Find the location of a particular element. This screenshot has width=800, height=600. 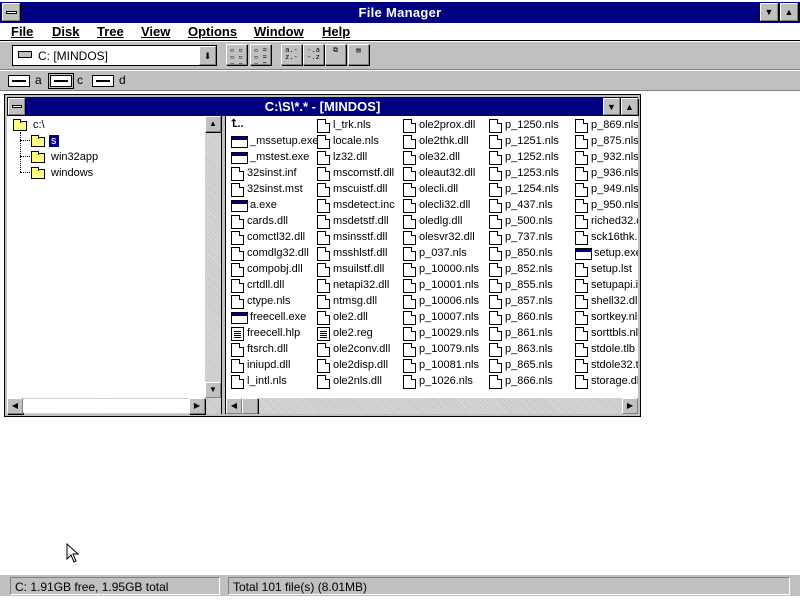

file-name: p_10007.nls is located at coordinates (449, 317).